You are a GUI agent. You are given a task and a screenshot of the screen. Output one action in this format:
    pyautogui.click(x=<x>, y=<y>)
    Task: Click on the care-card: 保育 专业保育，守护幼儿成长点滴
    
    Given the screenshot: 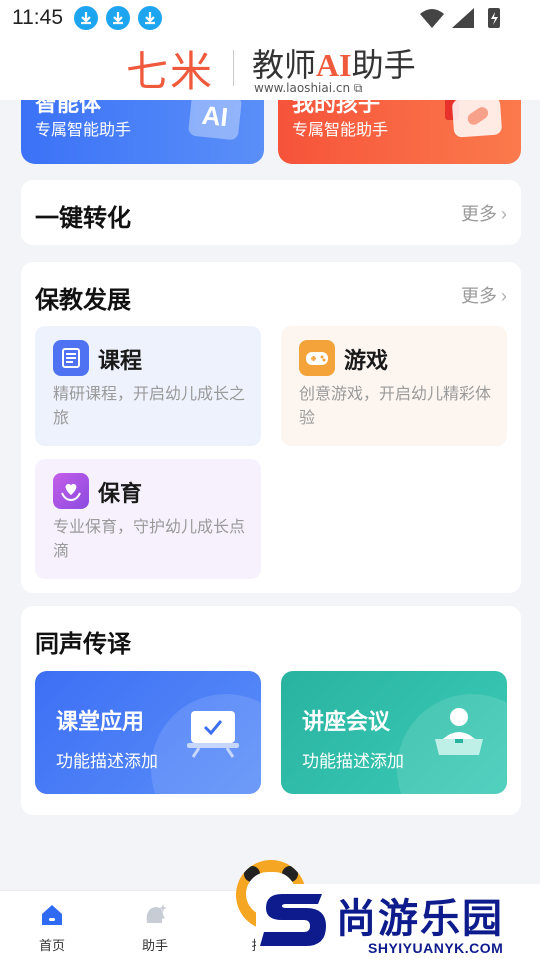 What is the action you would take?
    pyautogui.click(x=148, y=519)
    